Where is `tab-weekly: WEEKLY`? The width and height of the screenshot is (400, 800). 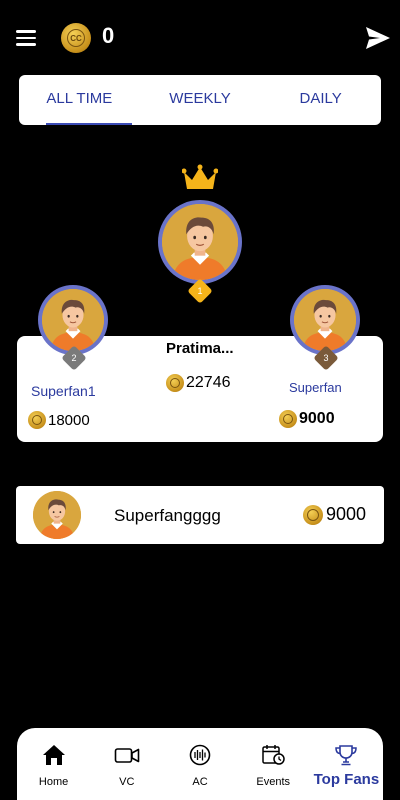 tab-weekly: WEEKLY is located at coordinates (200, 100).